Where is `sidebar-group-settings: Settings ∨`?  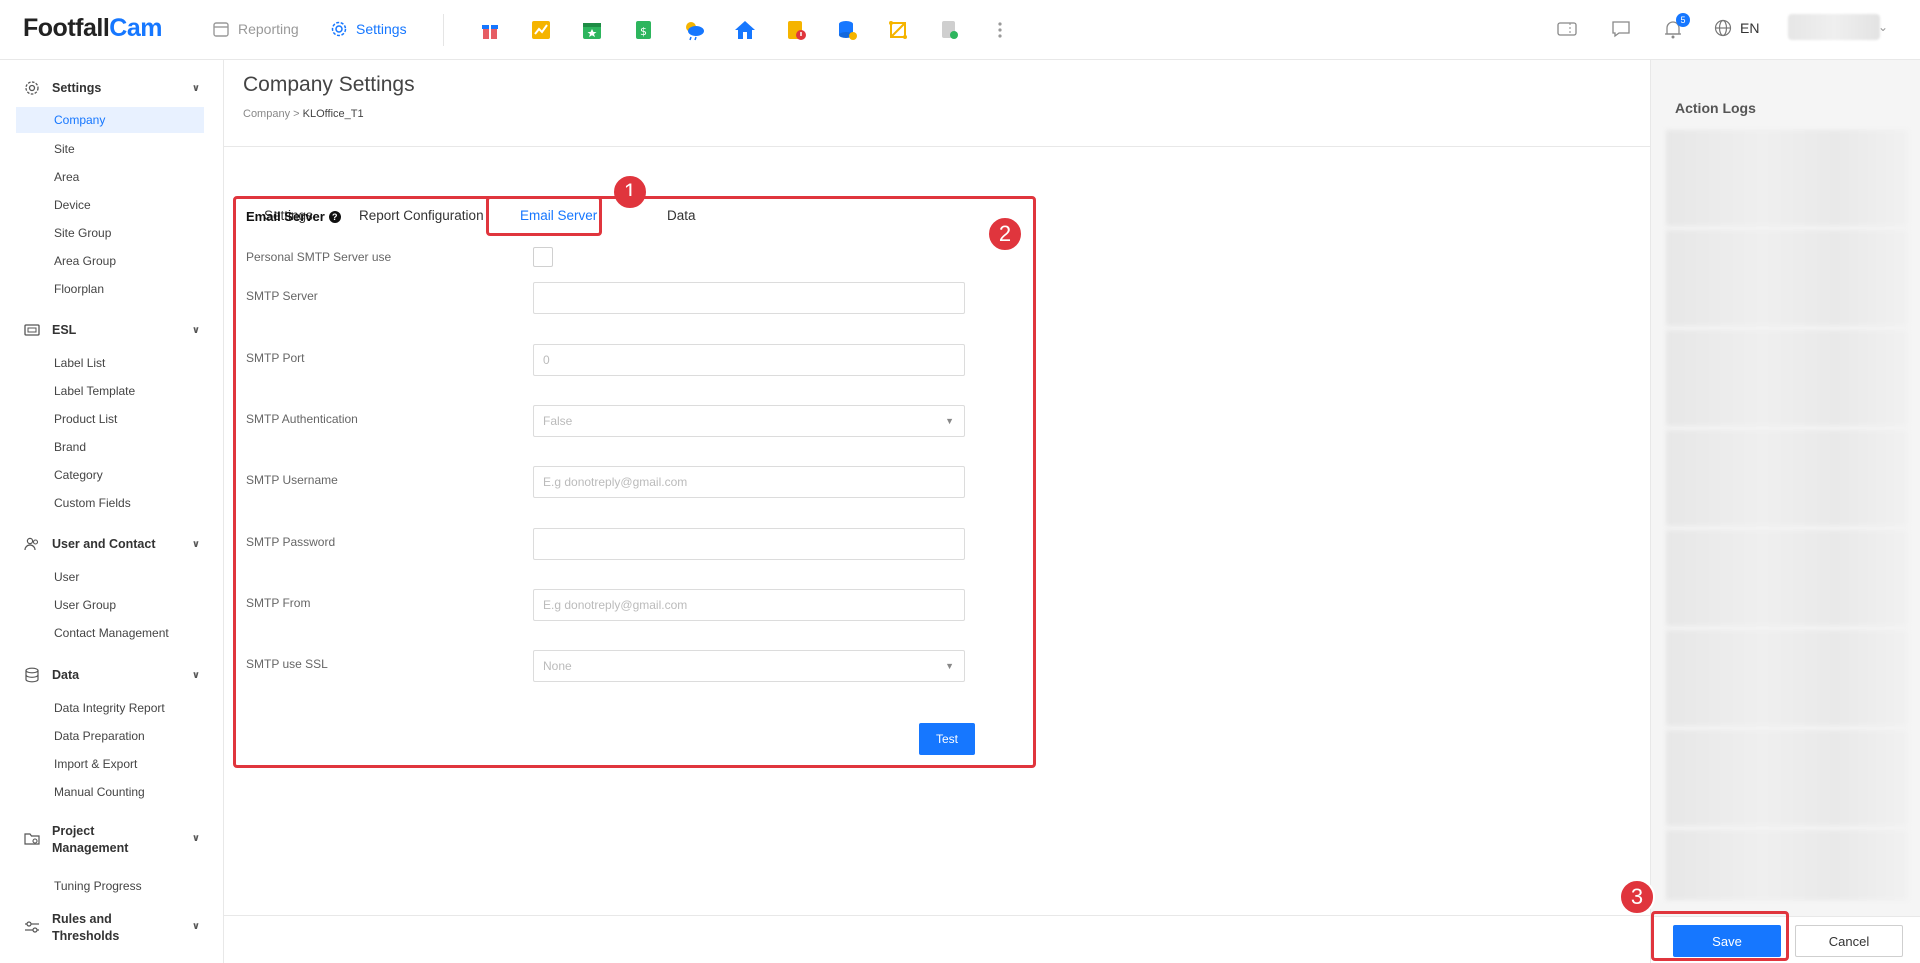 sidebar-group-settings: Settings ∨ is located at coordinates (112, 88).